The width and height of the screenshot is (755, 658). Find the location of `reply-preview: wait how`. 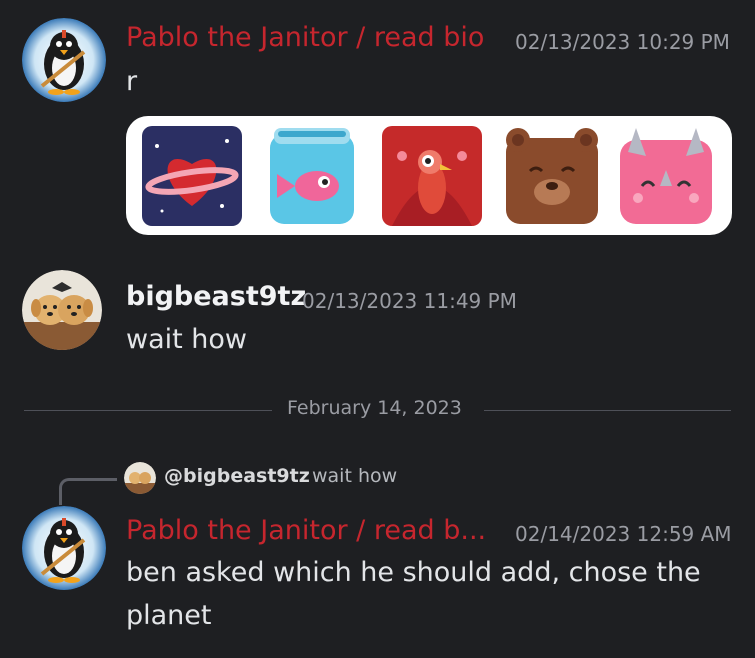

reply-preview: wait how is located at coordinates (354, 476).